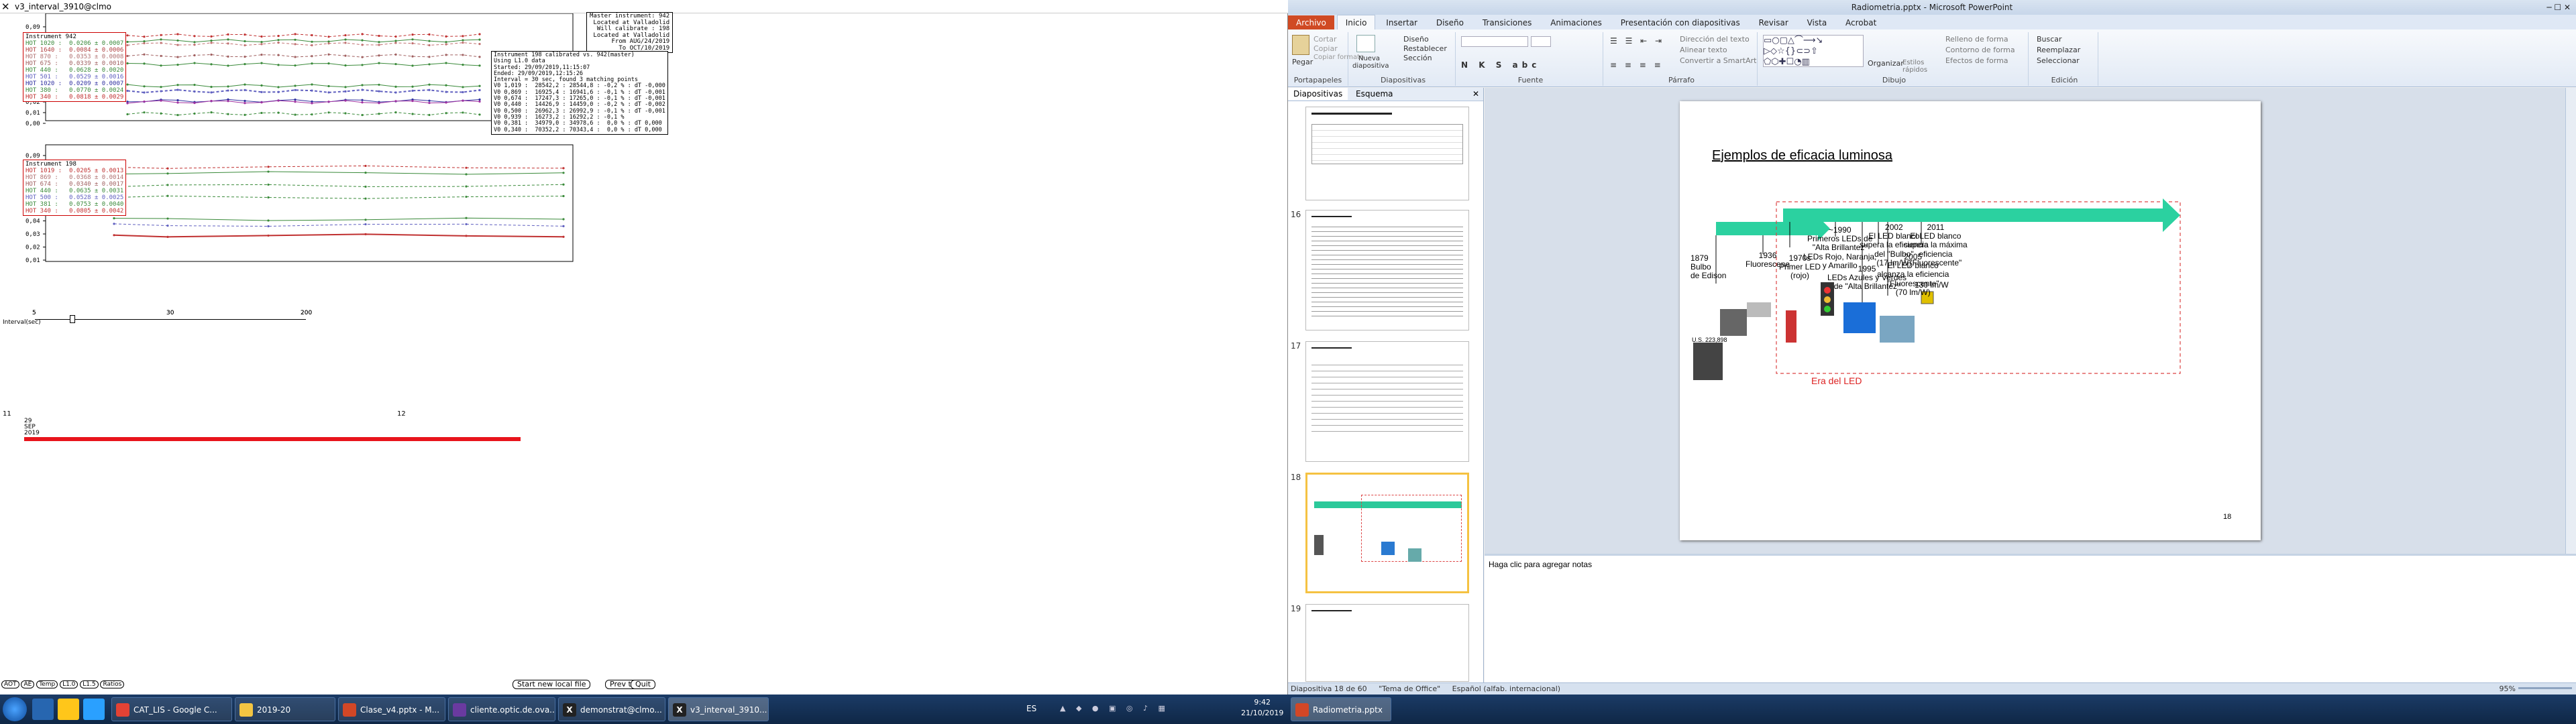 The image size is (2576, 724). What do you see at coordinates (68, 710) in the screenshot?
I see `explorer-icon` at bounding box center [68, 710].